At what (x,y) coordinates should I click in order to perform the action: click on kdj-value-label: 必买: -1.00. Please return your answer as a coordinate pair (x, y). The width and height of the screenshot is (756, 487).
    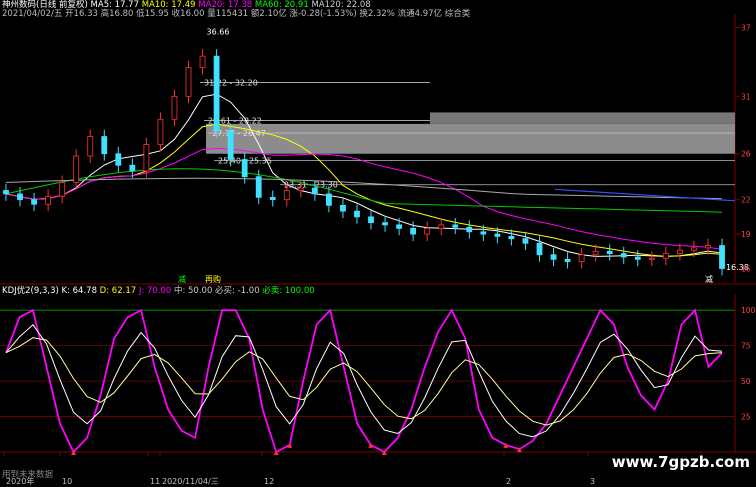
    Looking at the image, I should click on (236, 291).